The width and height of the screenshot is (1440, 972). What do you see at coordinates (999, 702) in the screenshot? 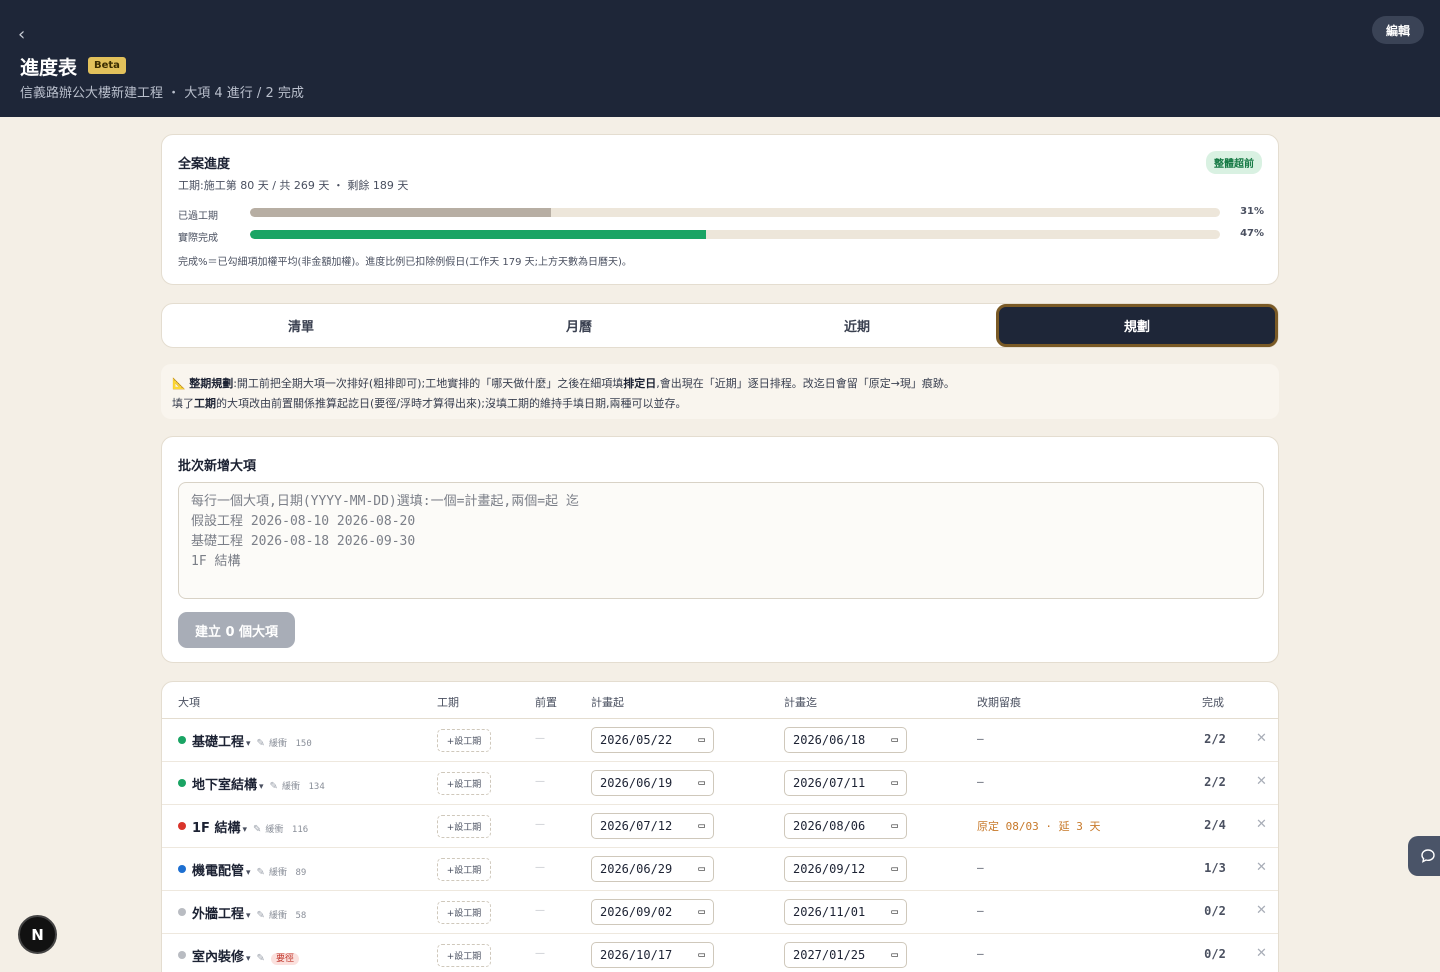
I see `header-trace: 改期留痕` at bounding box center [999, 702].